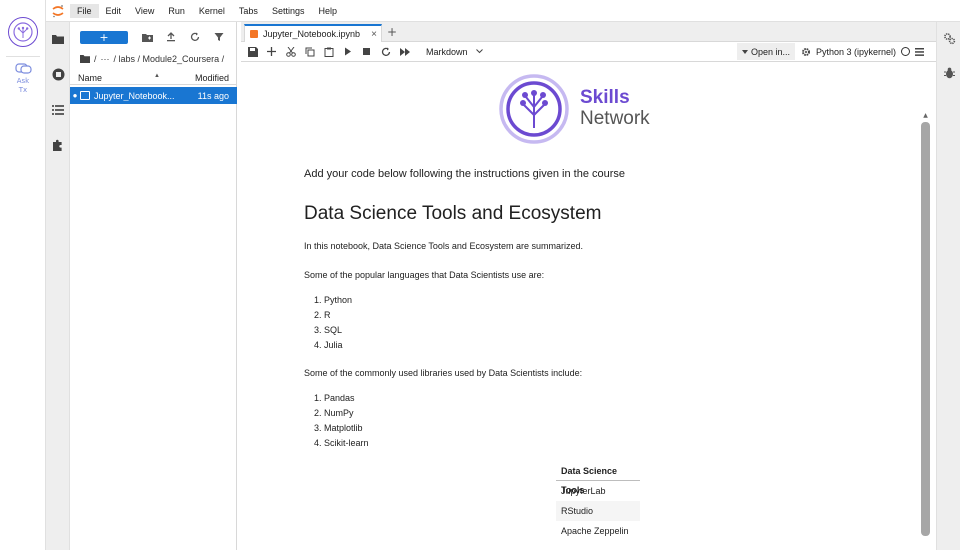 The height and width of the screenshot is (550, 960). Describe the element at coordinates (176, 11) in the screenshot. I see `menu-run: Run` at that location.